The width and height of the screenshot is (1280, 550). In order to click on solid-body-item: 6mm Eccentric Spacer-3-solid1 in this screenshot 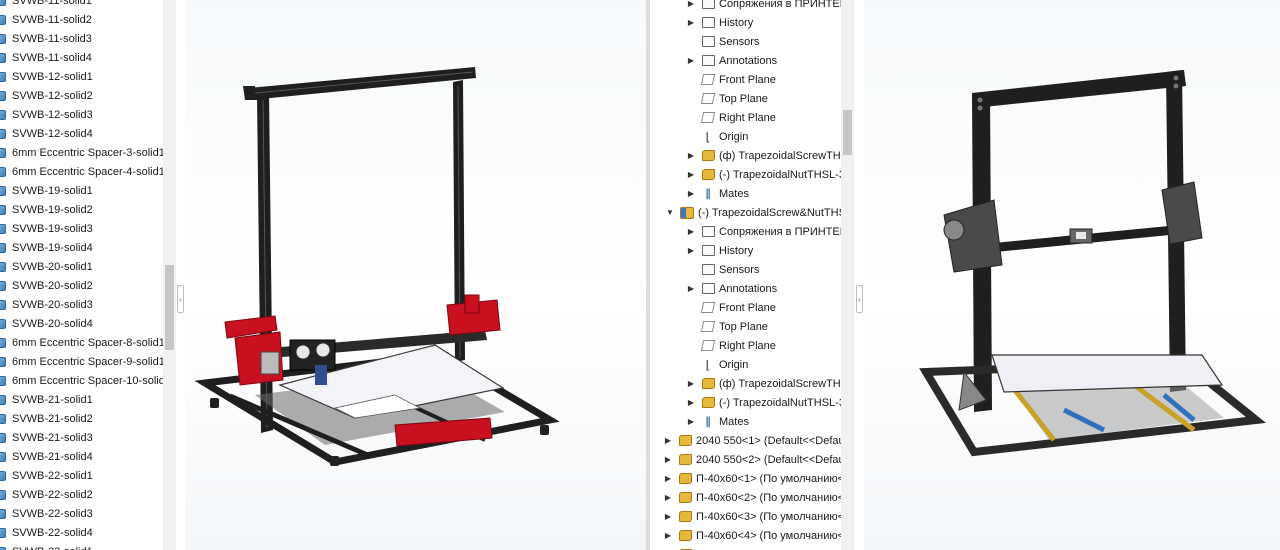, I will do `click(81, 152)`.